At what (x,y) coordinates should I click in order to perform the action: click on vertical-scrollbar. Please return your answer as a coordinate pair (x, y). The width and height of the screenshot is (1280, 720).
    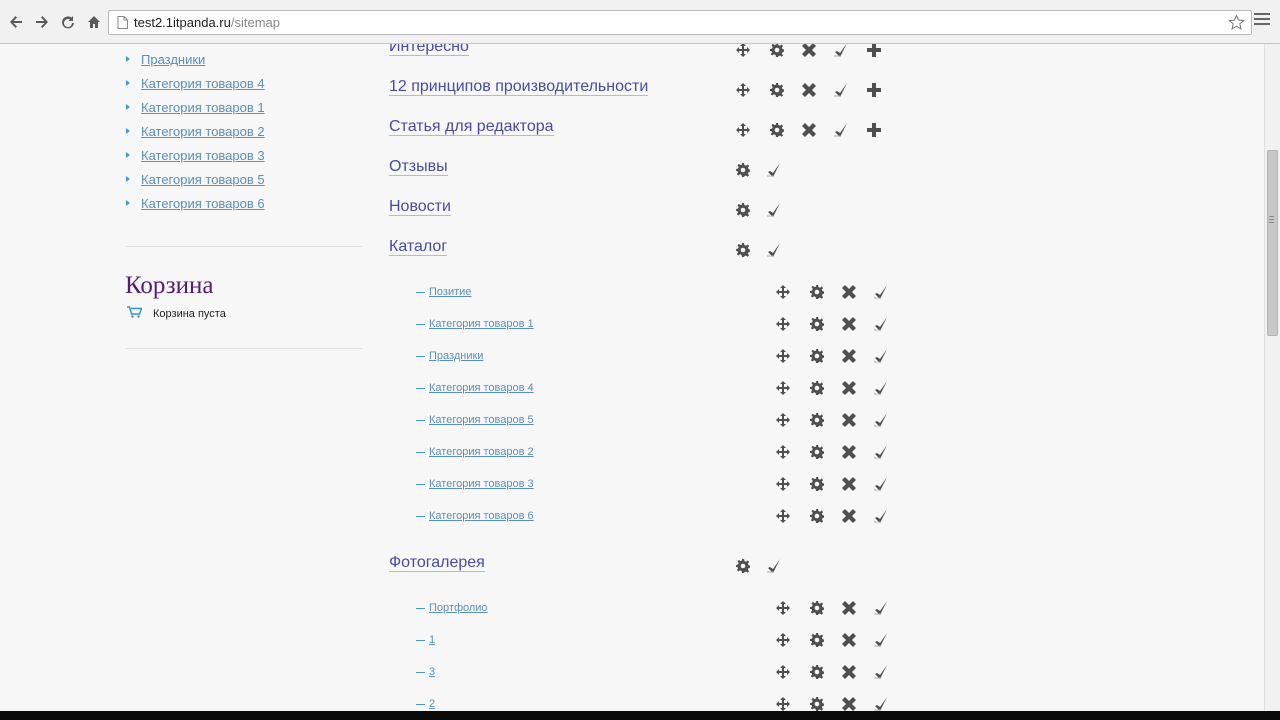
    Looking at the image, I should click on (1272, 377).